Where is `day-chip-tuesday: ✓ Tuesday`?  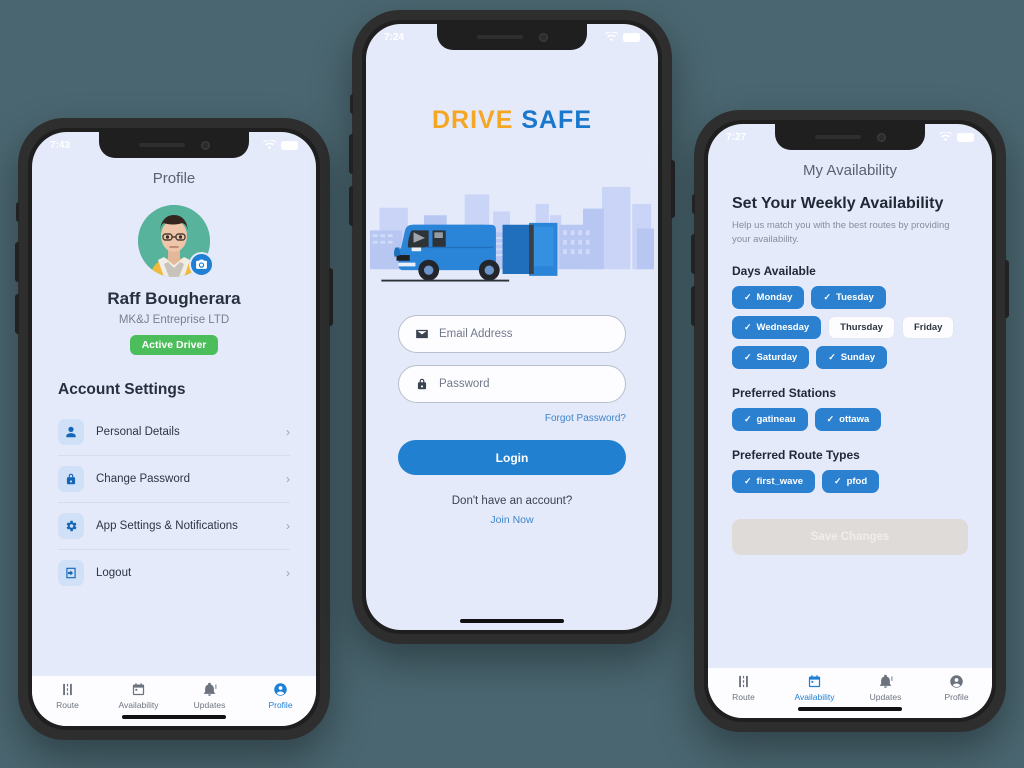 day-chip-tuesday: ✓ Tuesday is located at coordinates (848, 297).